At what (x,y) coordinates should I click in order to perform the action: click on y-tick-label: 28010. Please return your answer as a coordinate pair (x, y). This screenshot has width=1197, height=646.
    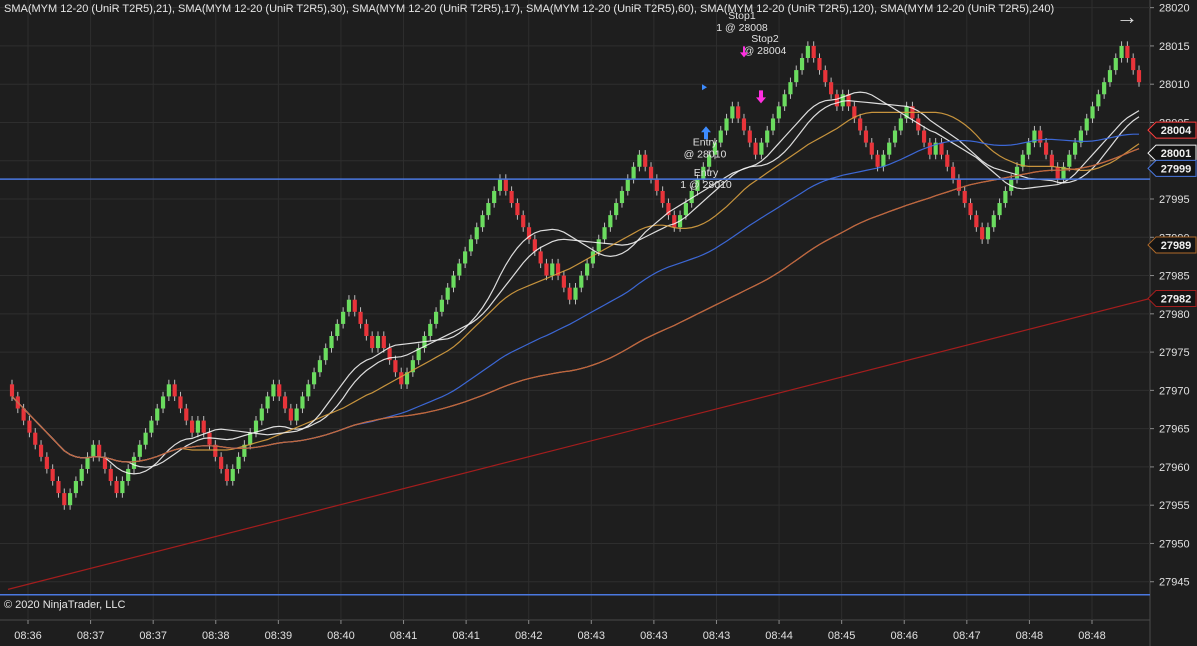
    Looking at the image, I should click on (1174, 85).